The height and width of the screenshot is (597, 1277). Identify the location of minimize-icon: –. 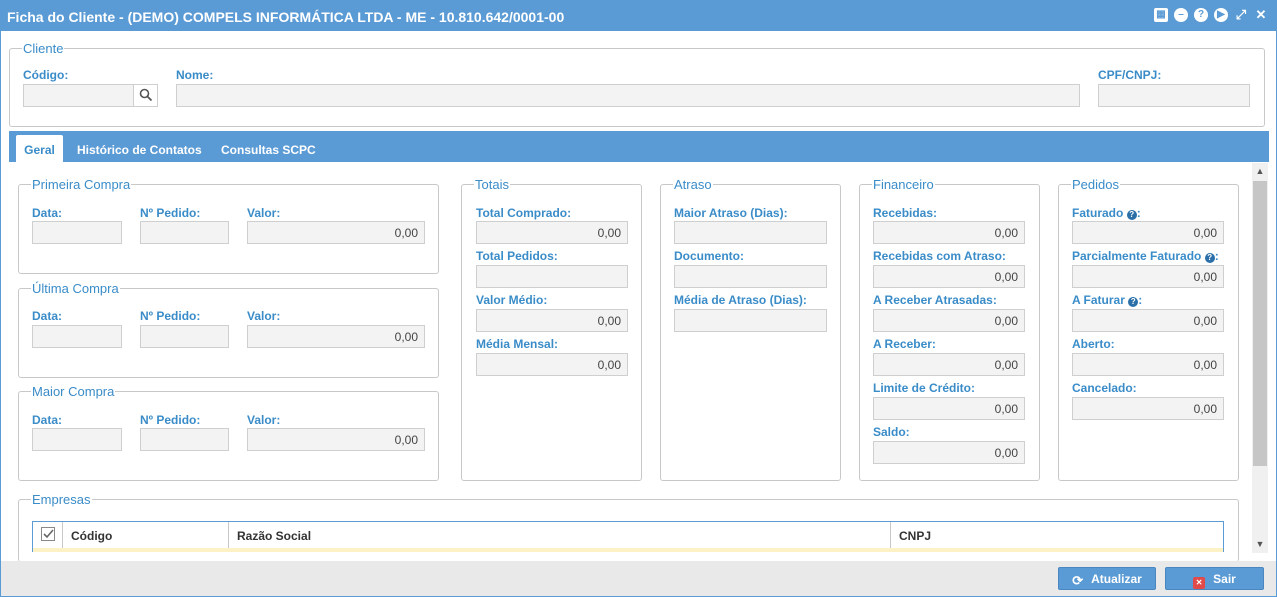
(1181, 15).